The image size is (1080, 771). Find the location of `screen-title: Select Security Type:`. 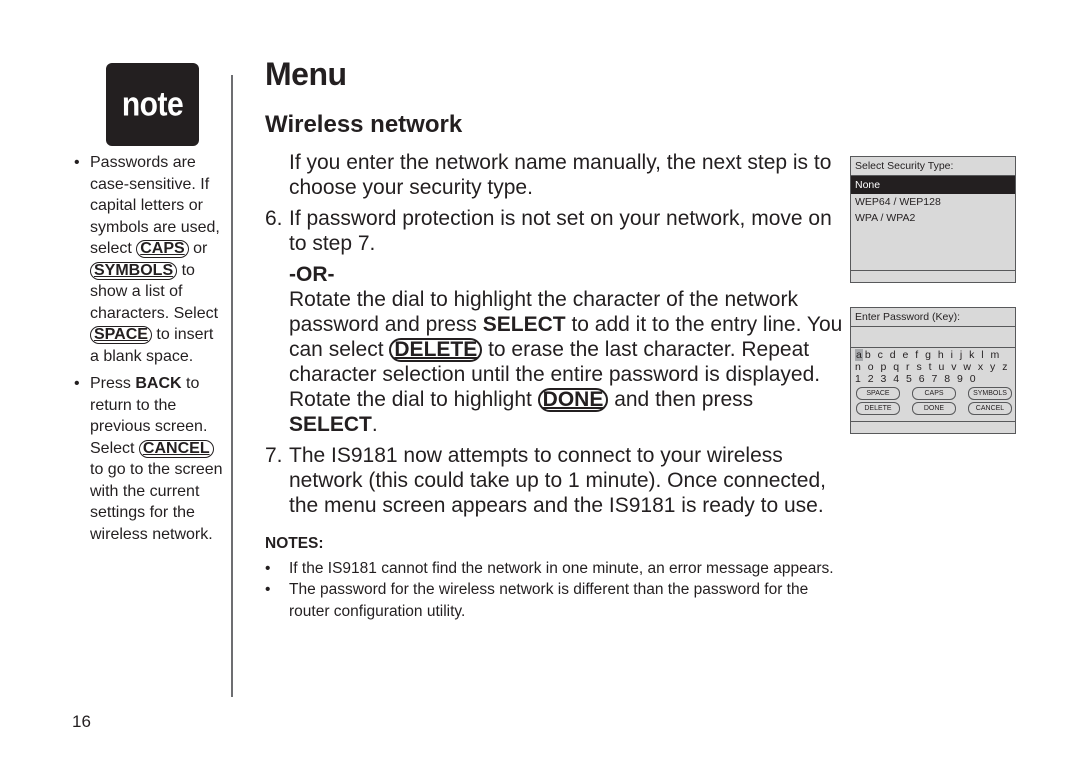

screen-title: Select Security Type: is located at coordinates (933, 166).